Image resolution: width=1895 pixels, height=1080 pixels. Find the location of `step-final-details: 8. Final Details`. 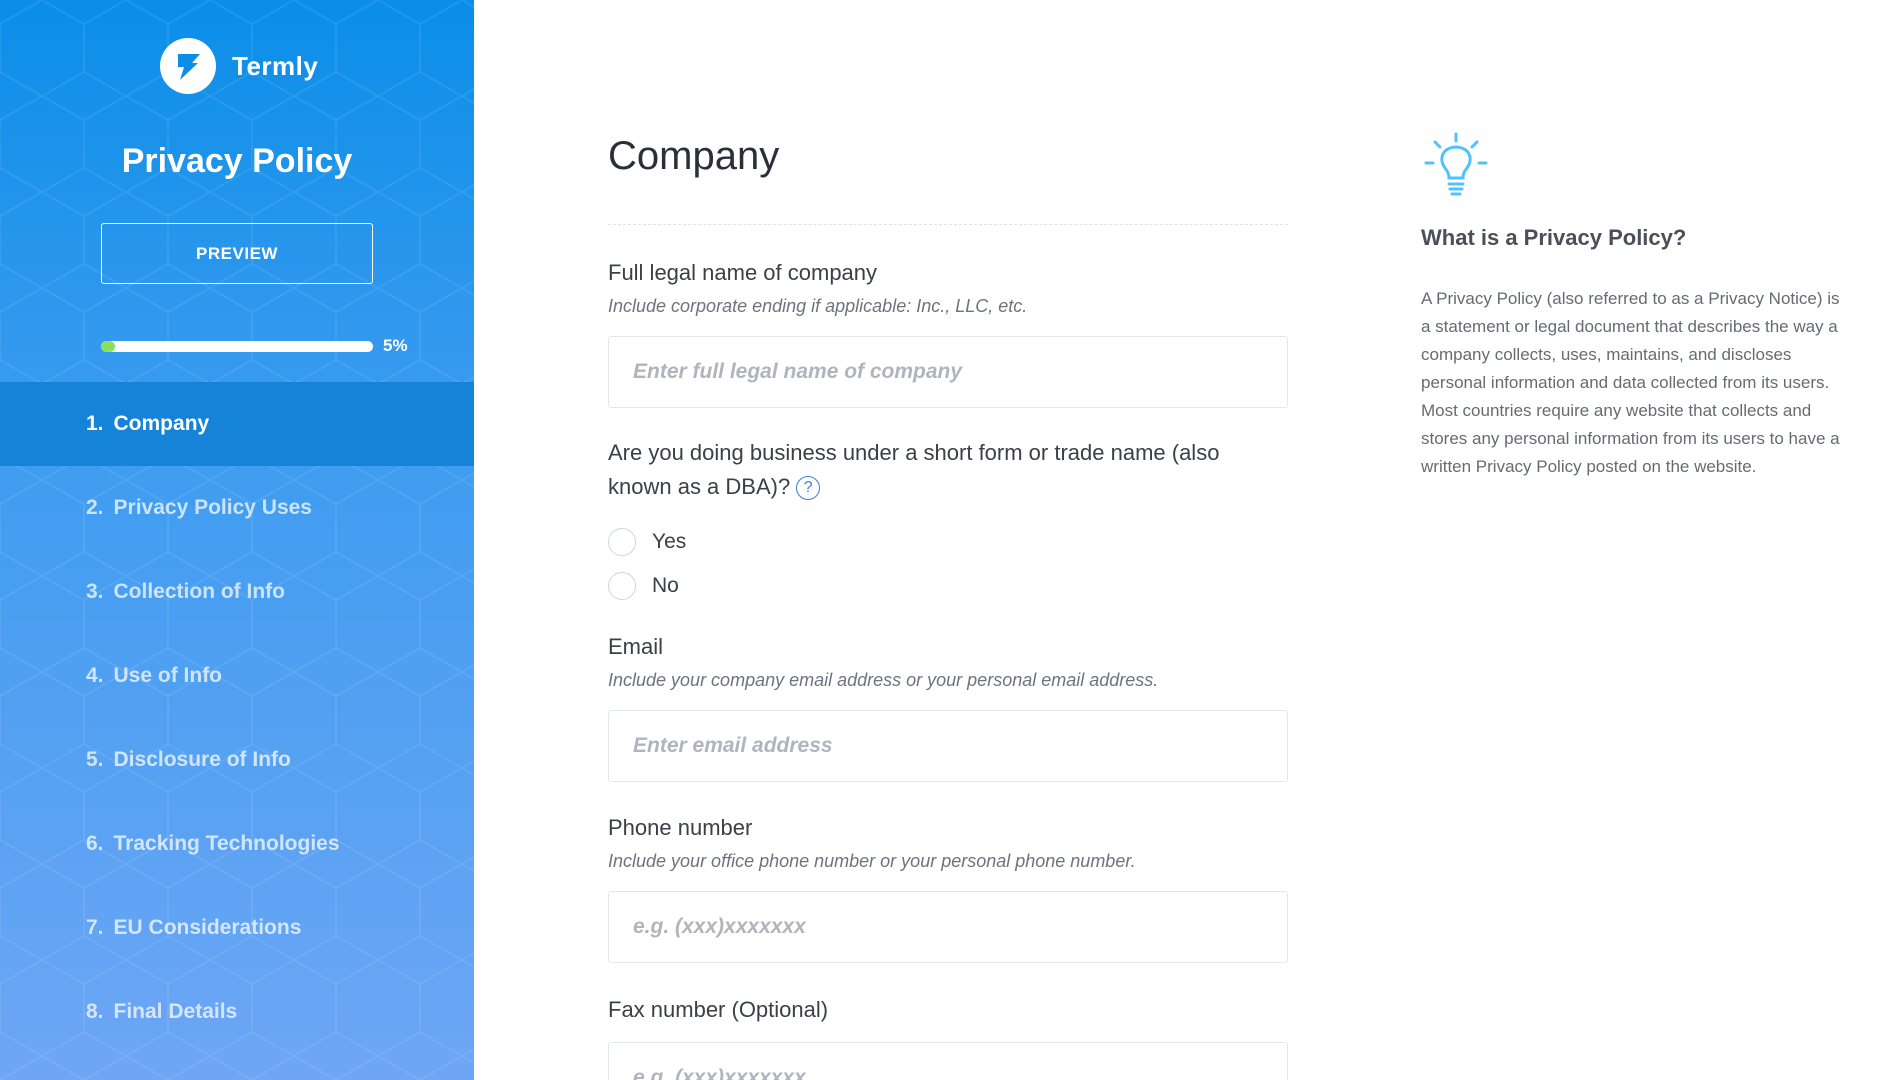

step-final-details: 8. Final Details is located at coordinates (237, 1012).